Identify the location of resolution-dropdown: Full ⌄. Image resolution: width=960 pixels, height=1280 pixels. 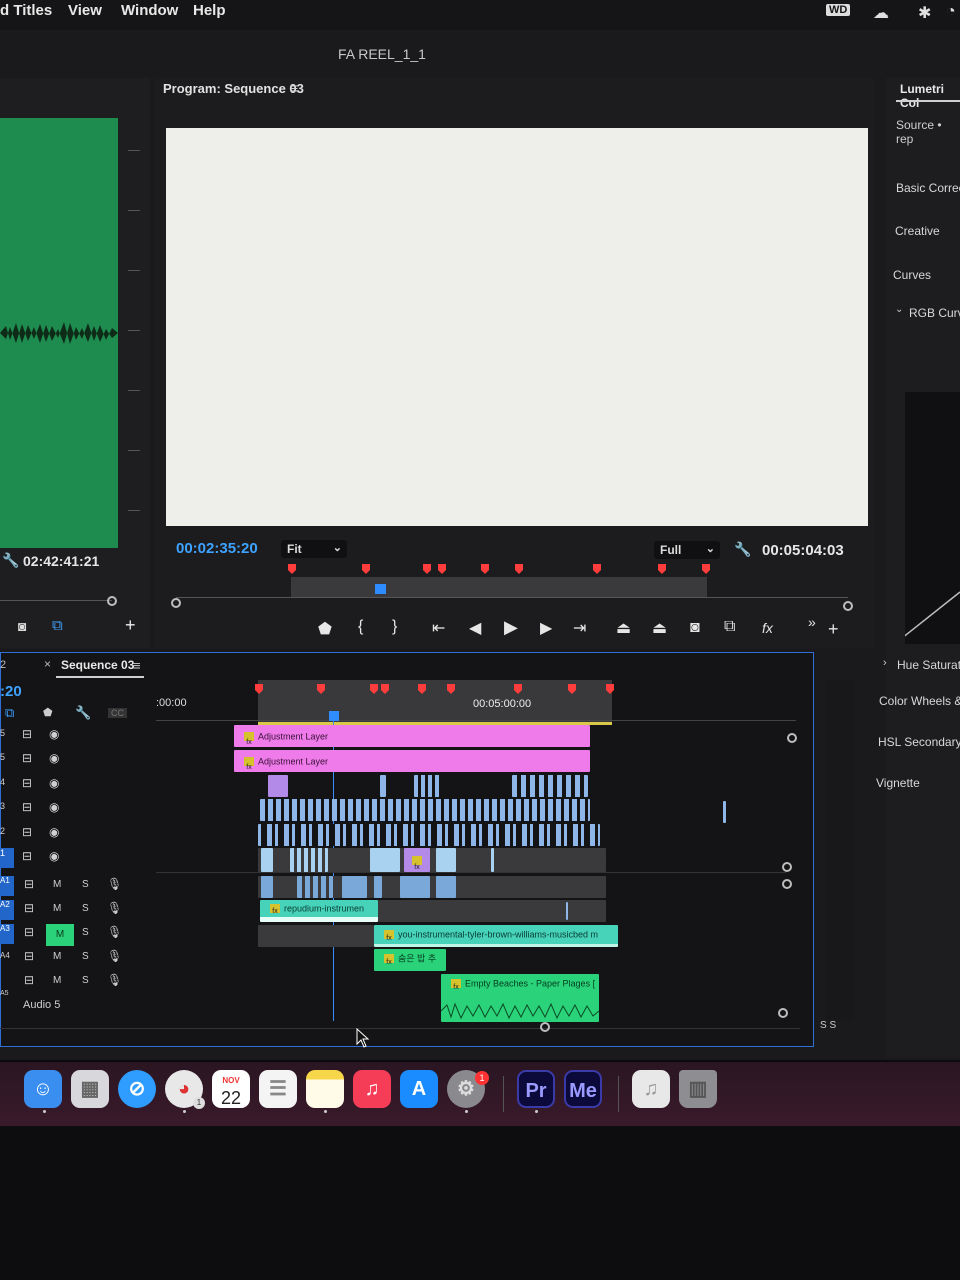
(687, 550).